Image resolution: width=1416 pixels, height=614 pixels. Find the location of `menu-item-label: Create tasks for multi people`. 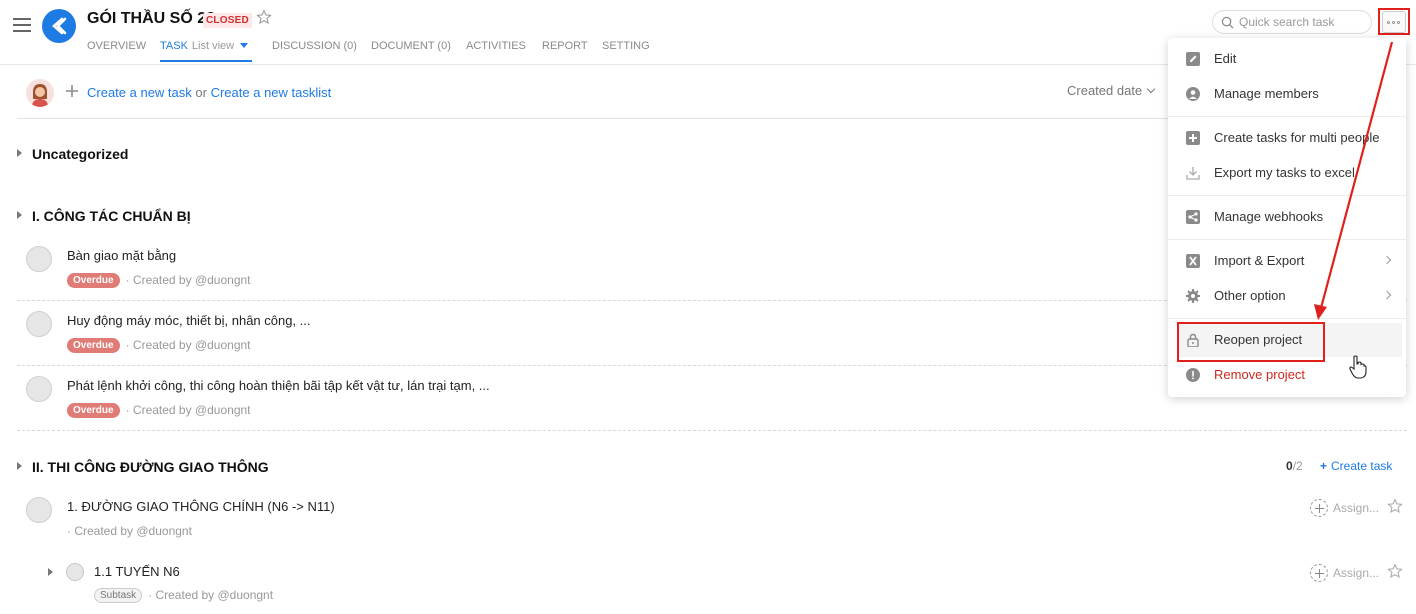

menu-item-label: Create tasks for multi people is located at coordinates (1297, 137).